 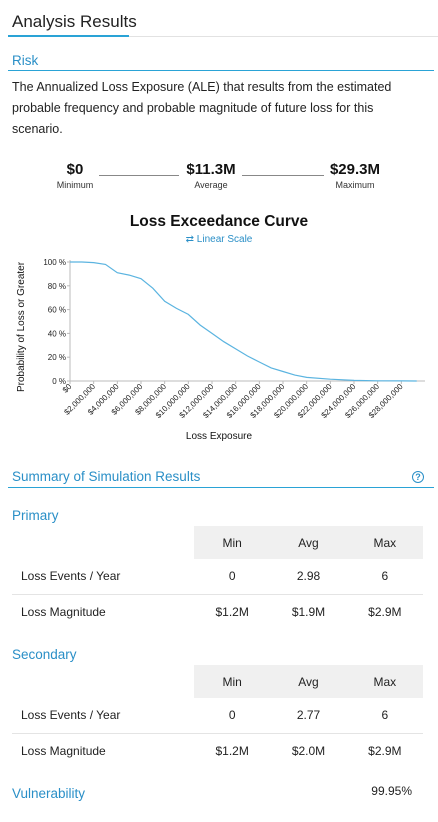 I want to click on vulnerability-label: Vulnerability, so click(x=49, y=793).